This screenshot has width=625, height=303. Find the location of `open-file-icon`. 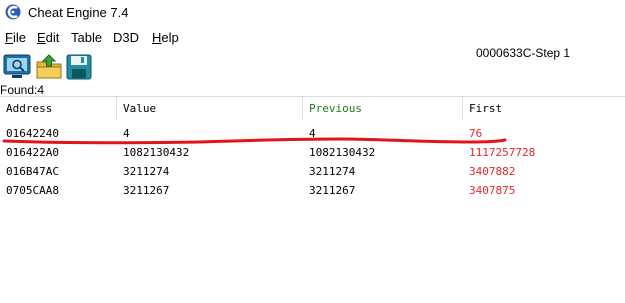

open-file-icon is located at coordinates (49, 67).